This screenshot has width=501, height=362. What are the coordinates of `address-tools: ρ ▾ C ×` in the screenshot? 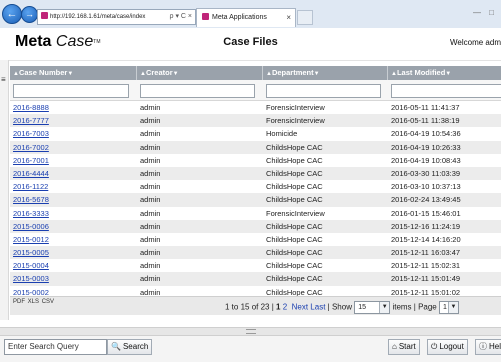 It's located at (181, 17).